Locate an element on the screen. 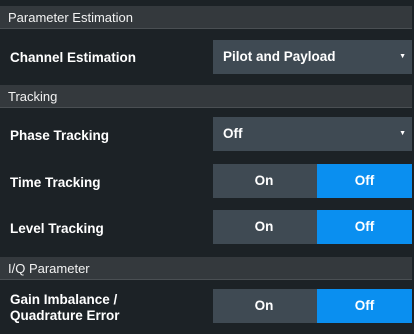  gain-imbalance-label: Gain Imbalance / Quadrature Error is located at coordinates (65, 308).